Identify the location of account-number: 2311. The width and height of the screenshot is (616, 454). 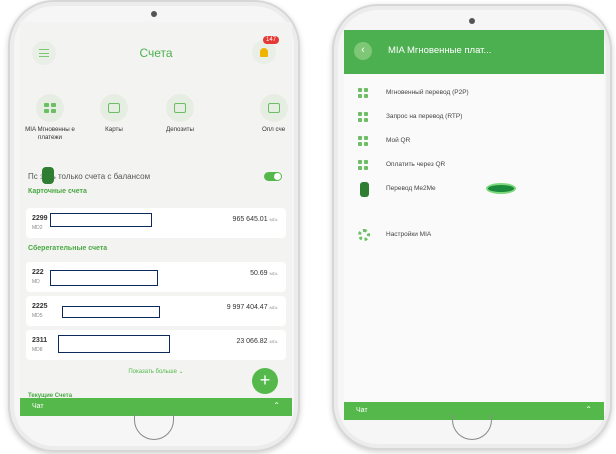
(40, 340).